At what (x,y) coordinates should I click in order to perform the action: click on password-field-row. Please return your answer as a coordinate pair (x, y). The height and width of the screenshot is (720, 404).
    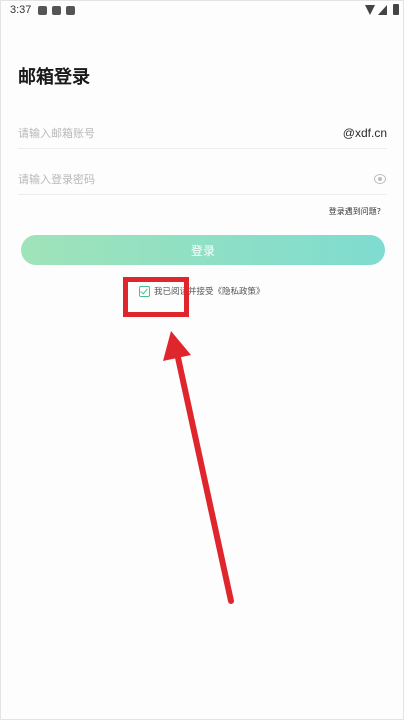
    Looking at the image, I should click on (202, 179).